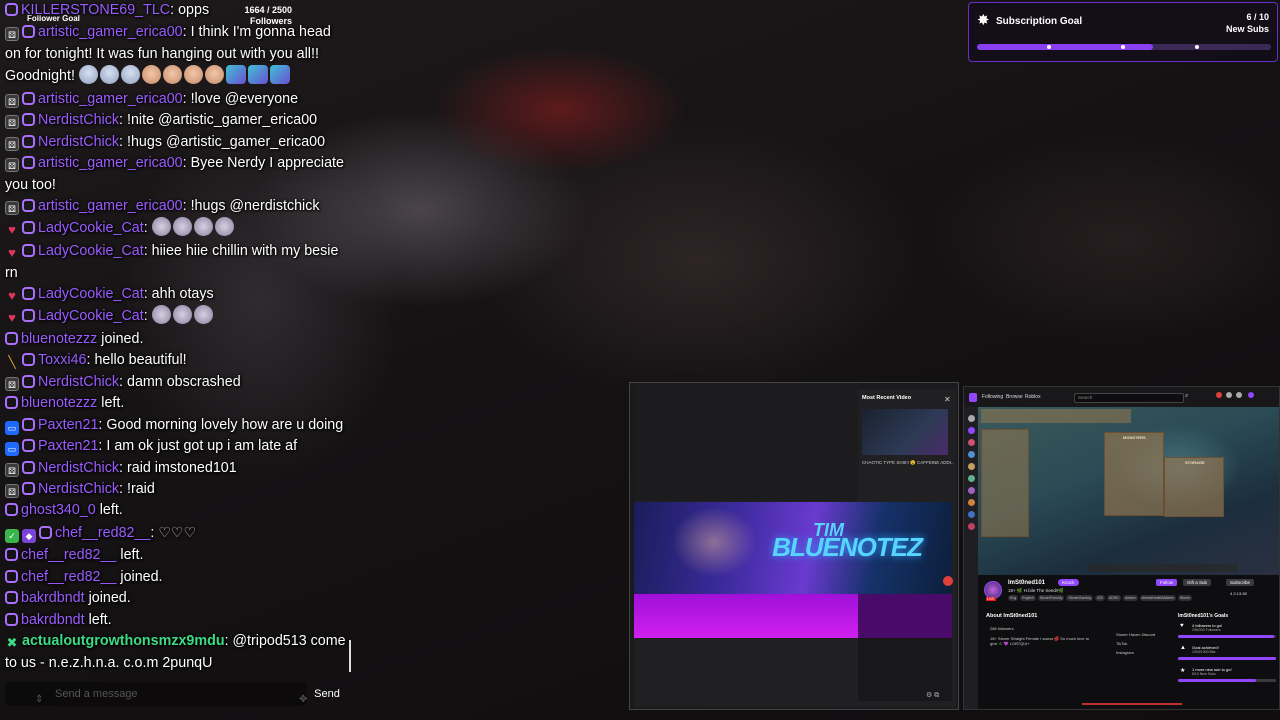 Image resolution: width=1280 pixels, height=720 pixels. What do you see at coordinates (176, 511) in the screenshot?
I see `chat-message: ghost340_0 left.` at bounding box center [176, 511].